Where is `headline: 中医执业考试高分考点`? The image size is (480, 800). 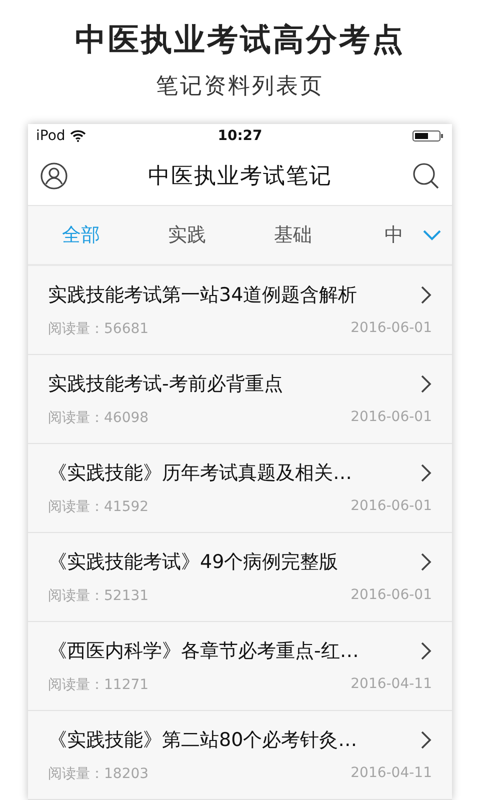 headline: 中医执业考试高分考点 is located at coordinates (240, 40).